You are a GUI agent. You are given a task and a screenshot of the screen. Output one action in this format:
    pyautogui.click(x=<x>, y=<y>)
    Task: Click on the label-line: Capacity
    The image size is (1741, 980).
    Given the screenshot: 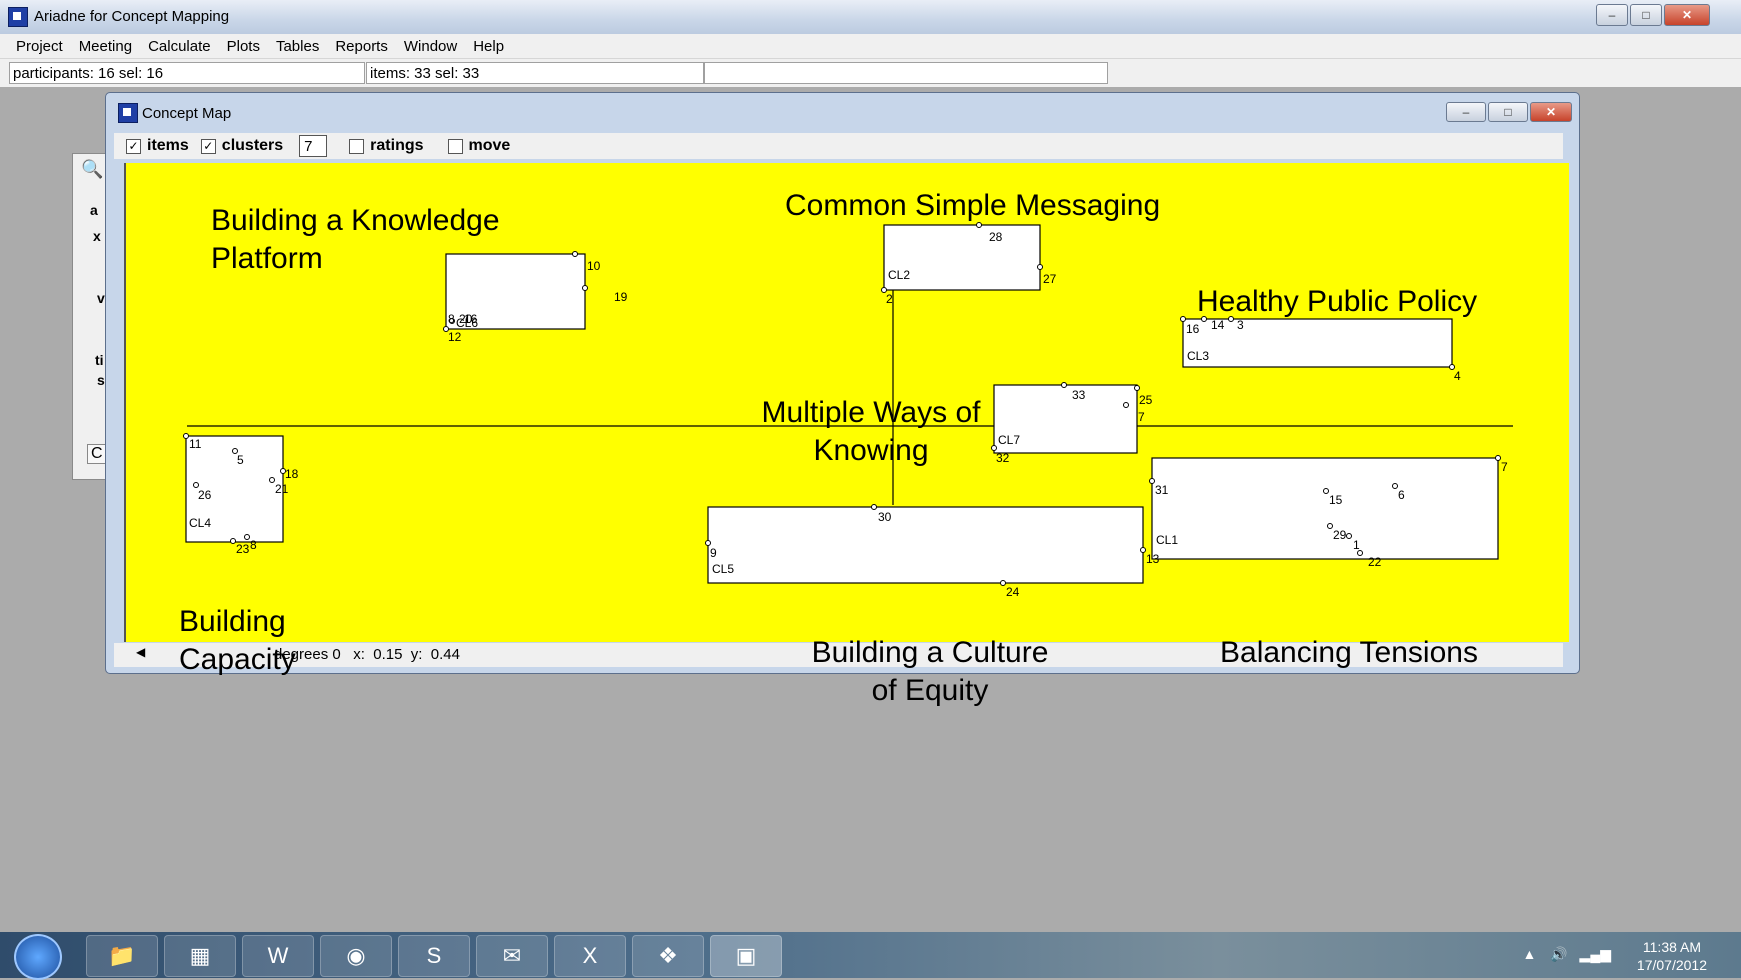 What is the action you would take?
    pyautogui.click(x=237, y=659)
    